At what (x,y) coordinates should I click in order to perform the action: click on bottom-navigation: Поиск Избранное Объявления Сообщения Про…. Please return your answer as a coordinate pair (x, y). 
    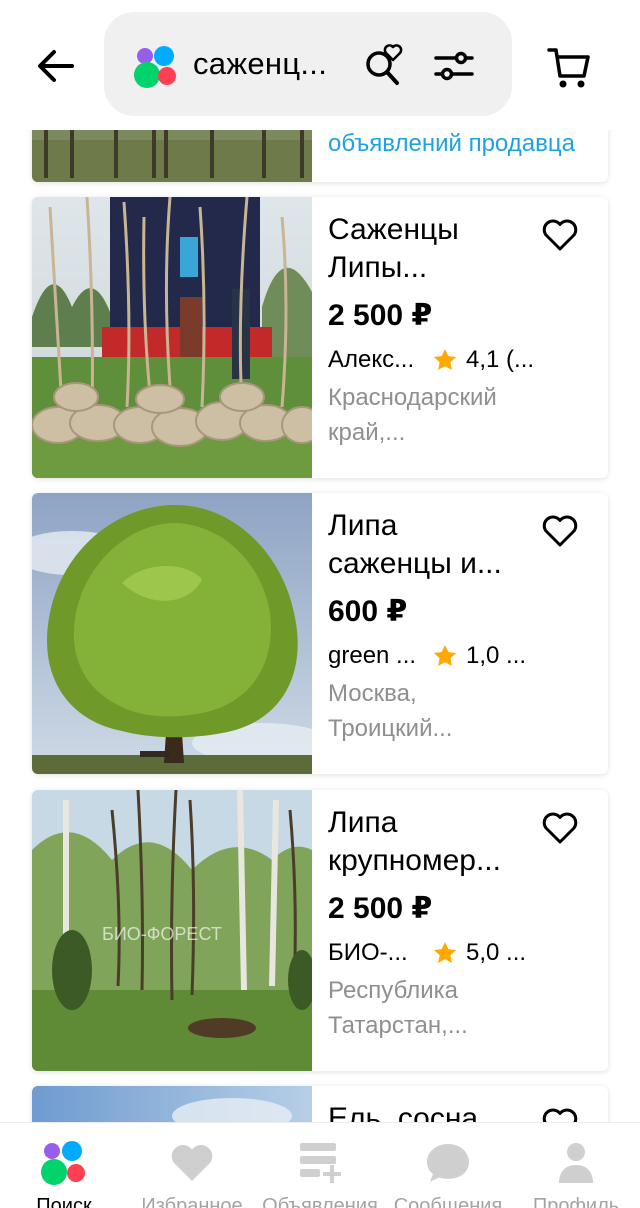
    Looking at the image, I should click on (320, 1165).